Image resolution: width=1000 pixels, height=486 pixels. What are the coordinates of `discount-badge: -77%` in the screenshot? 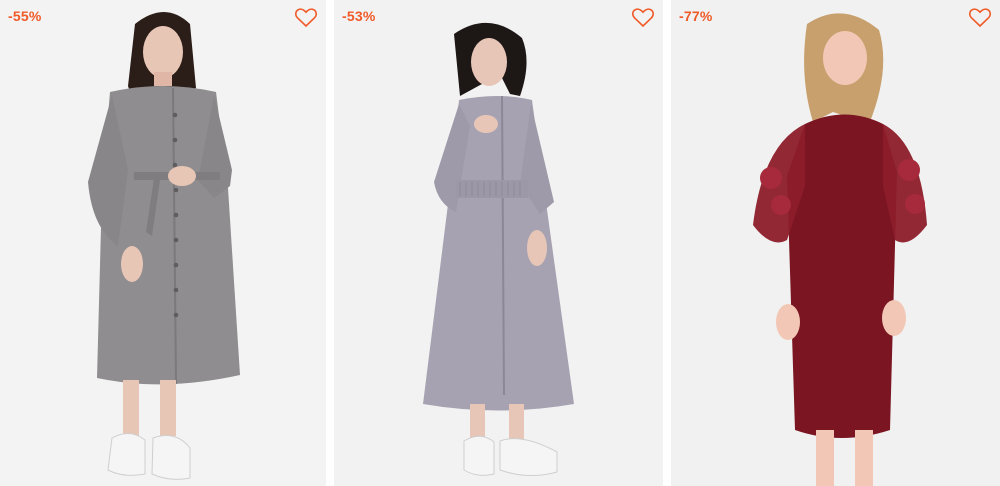 It's located at (696, 16).